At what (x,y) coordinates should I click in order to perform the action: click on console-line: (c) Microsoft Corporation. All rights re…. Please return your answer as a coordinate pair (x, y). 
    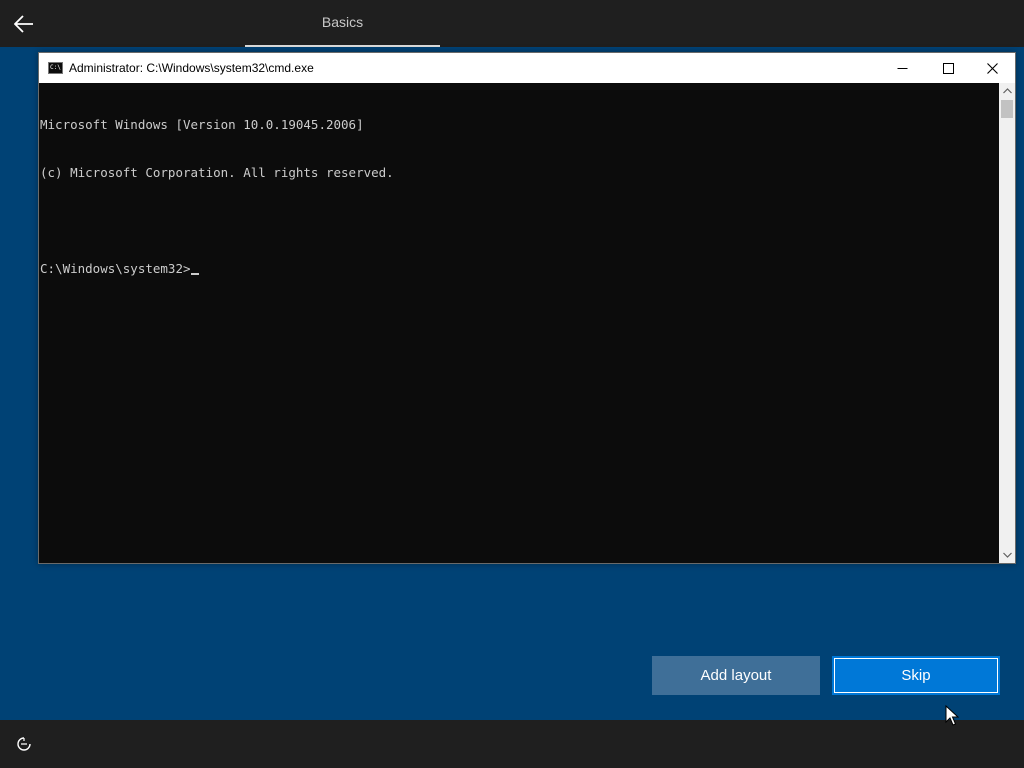
    Looking at the image, I should click on (217, 172).